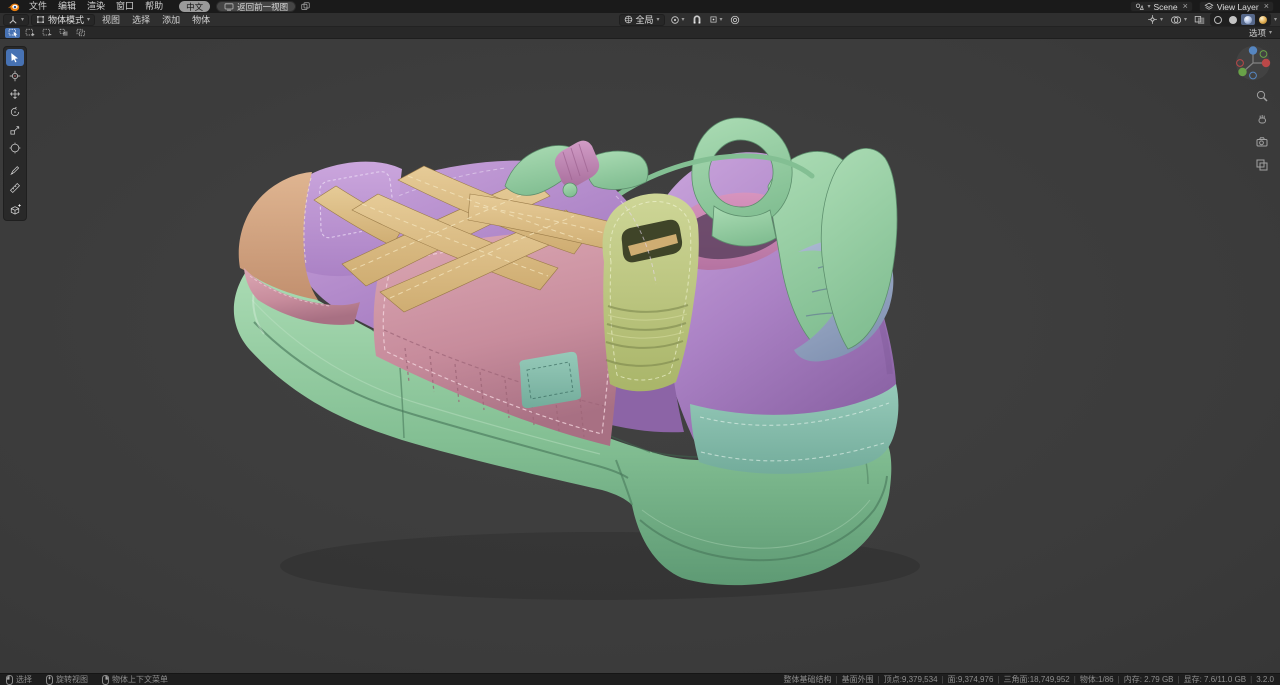  I want to click on gizmo-z-axis, so click(1253, 50).